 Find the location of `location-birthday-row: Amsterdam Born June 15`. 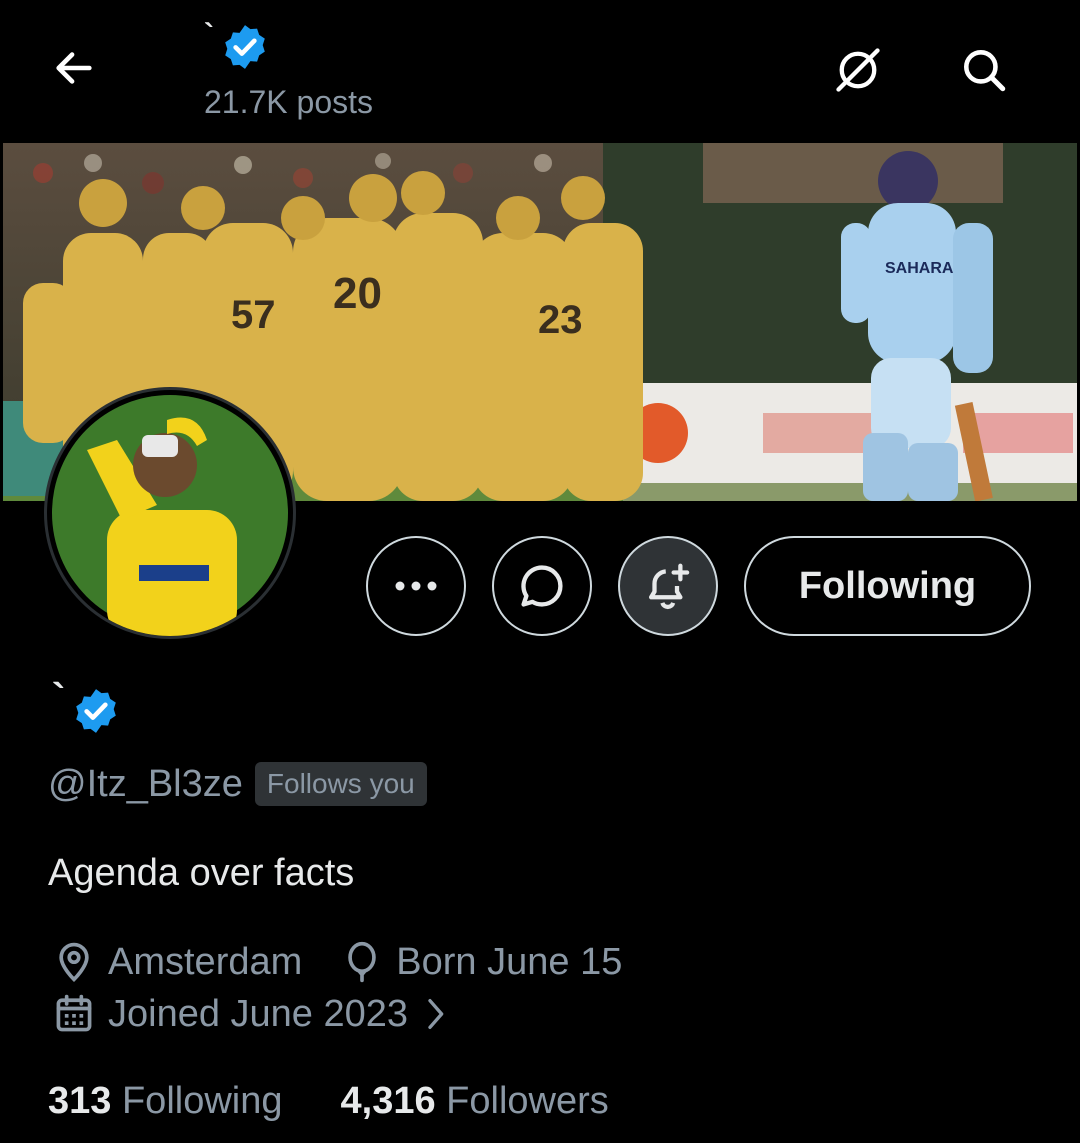

location-birthday-row: Amsterdam Born June 15 is located at coordinates (337, 962).